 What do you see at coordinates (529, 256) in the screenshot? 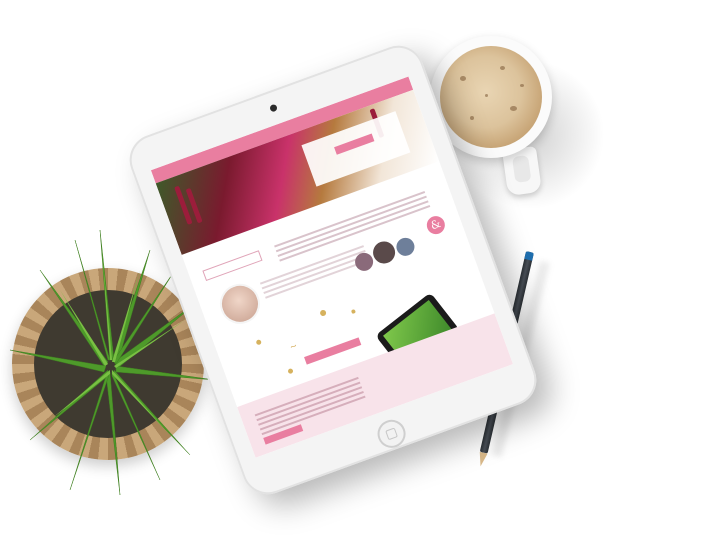
I see `pencil-cap` at bounding box center [529, 256].